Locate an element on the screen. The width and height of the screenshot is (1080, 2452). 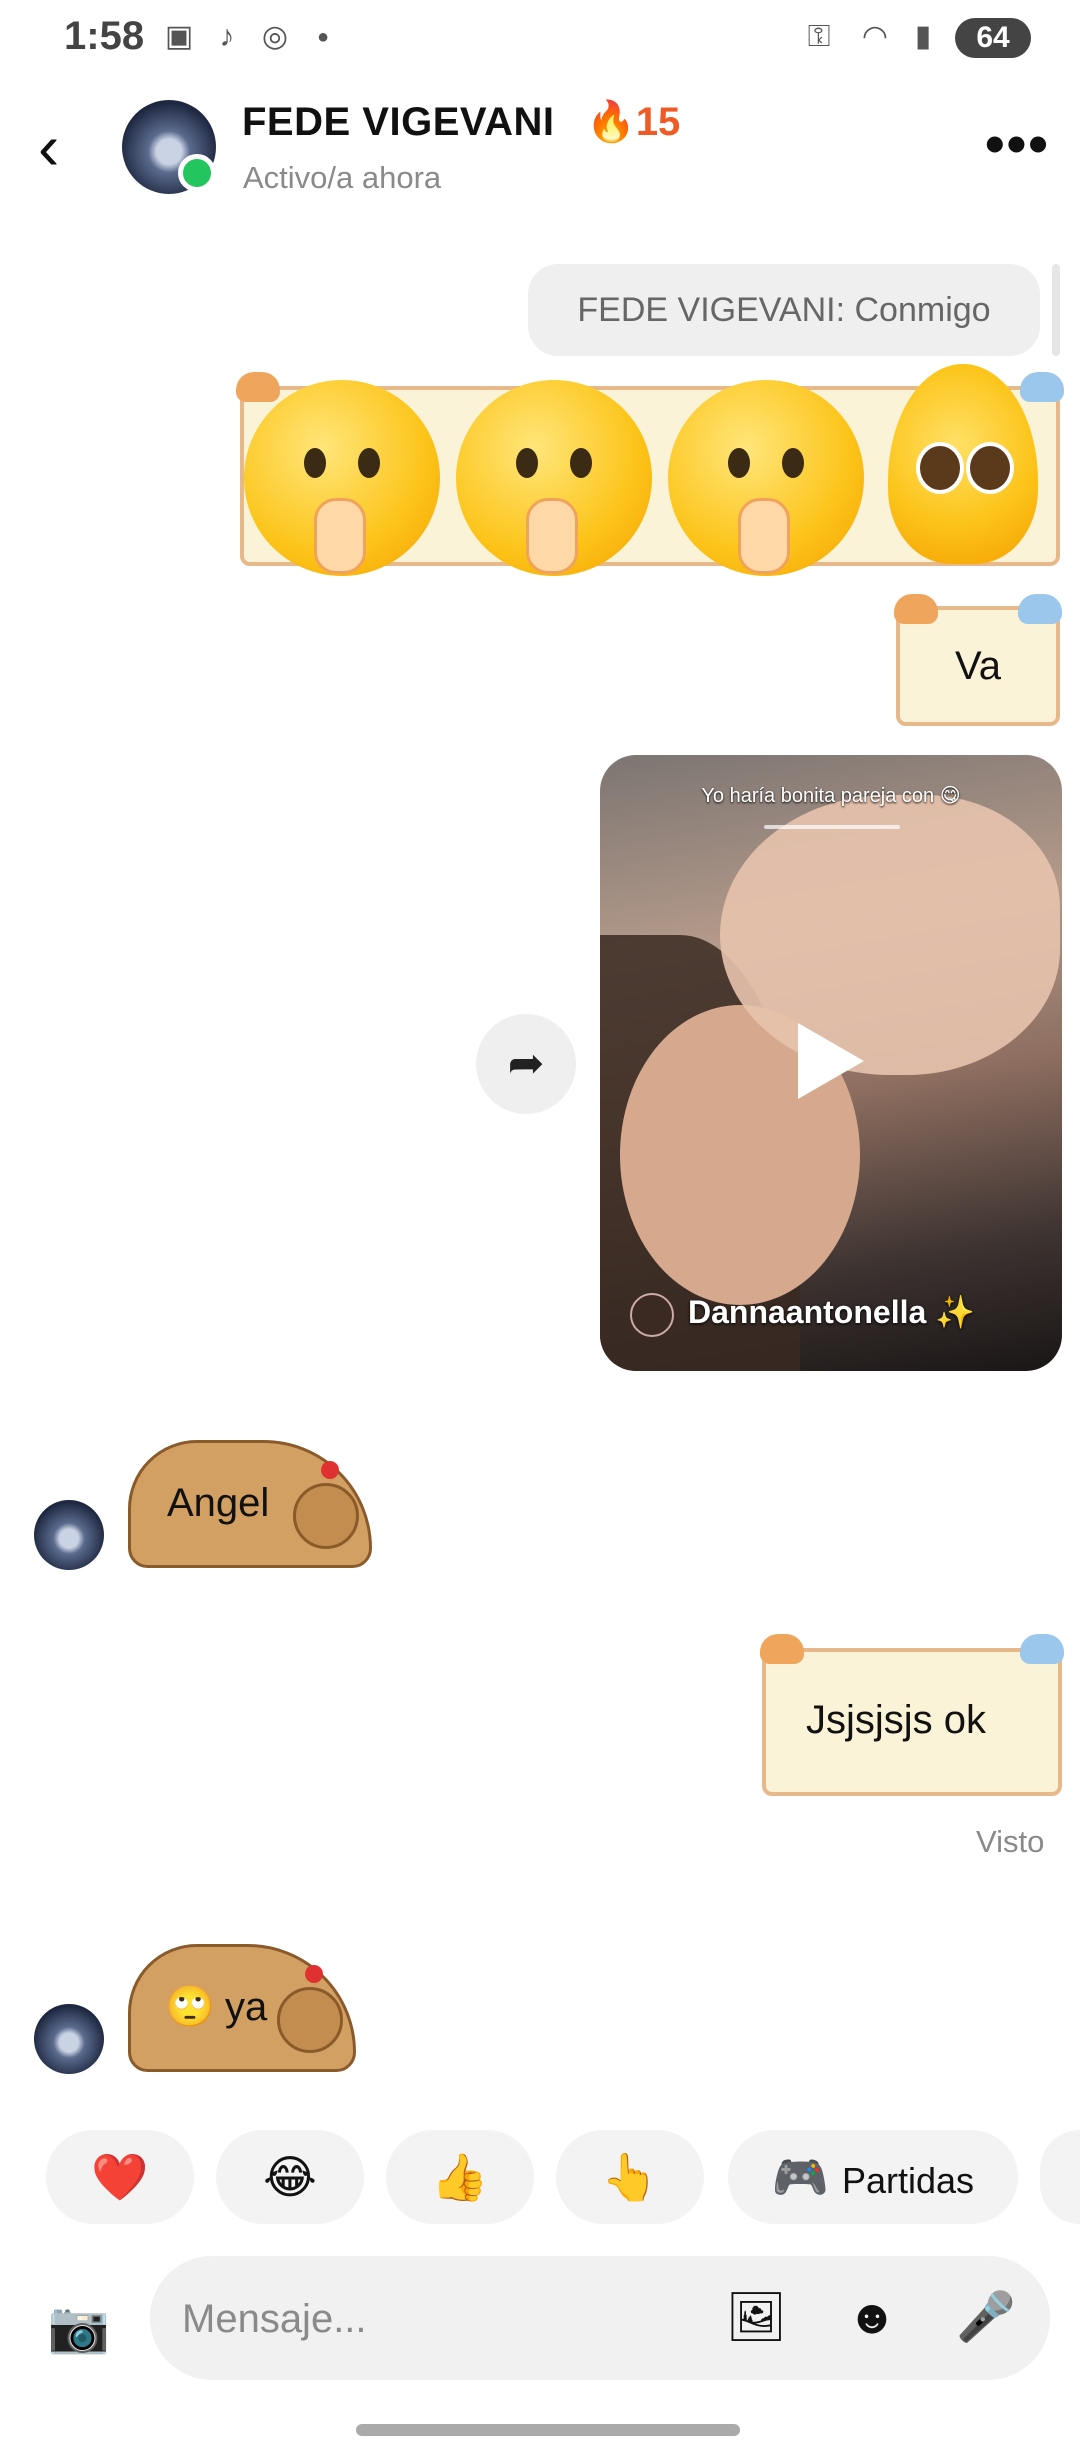
games-label: Partidas is located at coordinates (908, 2180).